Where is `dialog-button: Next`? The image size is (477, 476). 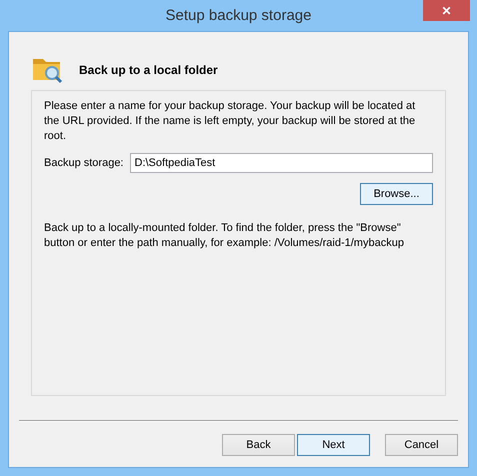
dialog-button: Next is located at coordinates (333, 445).